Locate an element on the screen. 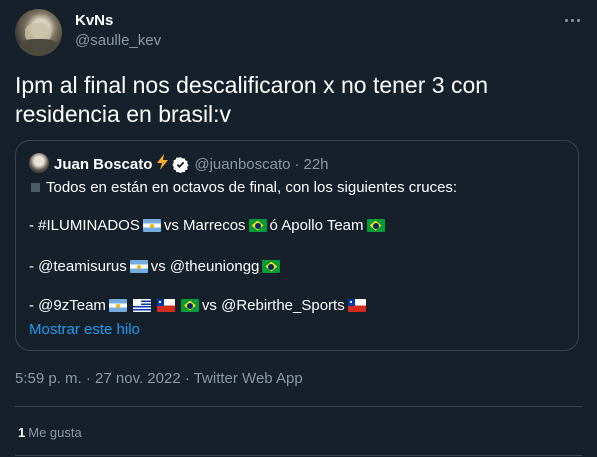 The image size is (597, 457). likes-count: 1 is located at coordinates (22, 432).